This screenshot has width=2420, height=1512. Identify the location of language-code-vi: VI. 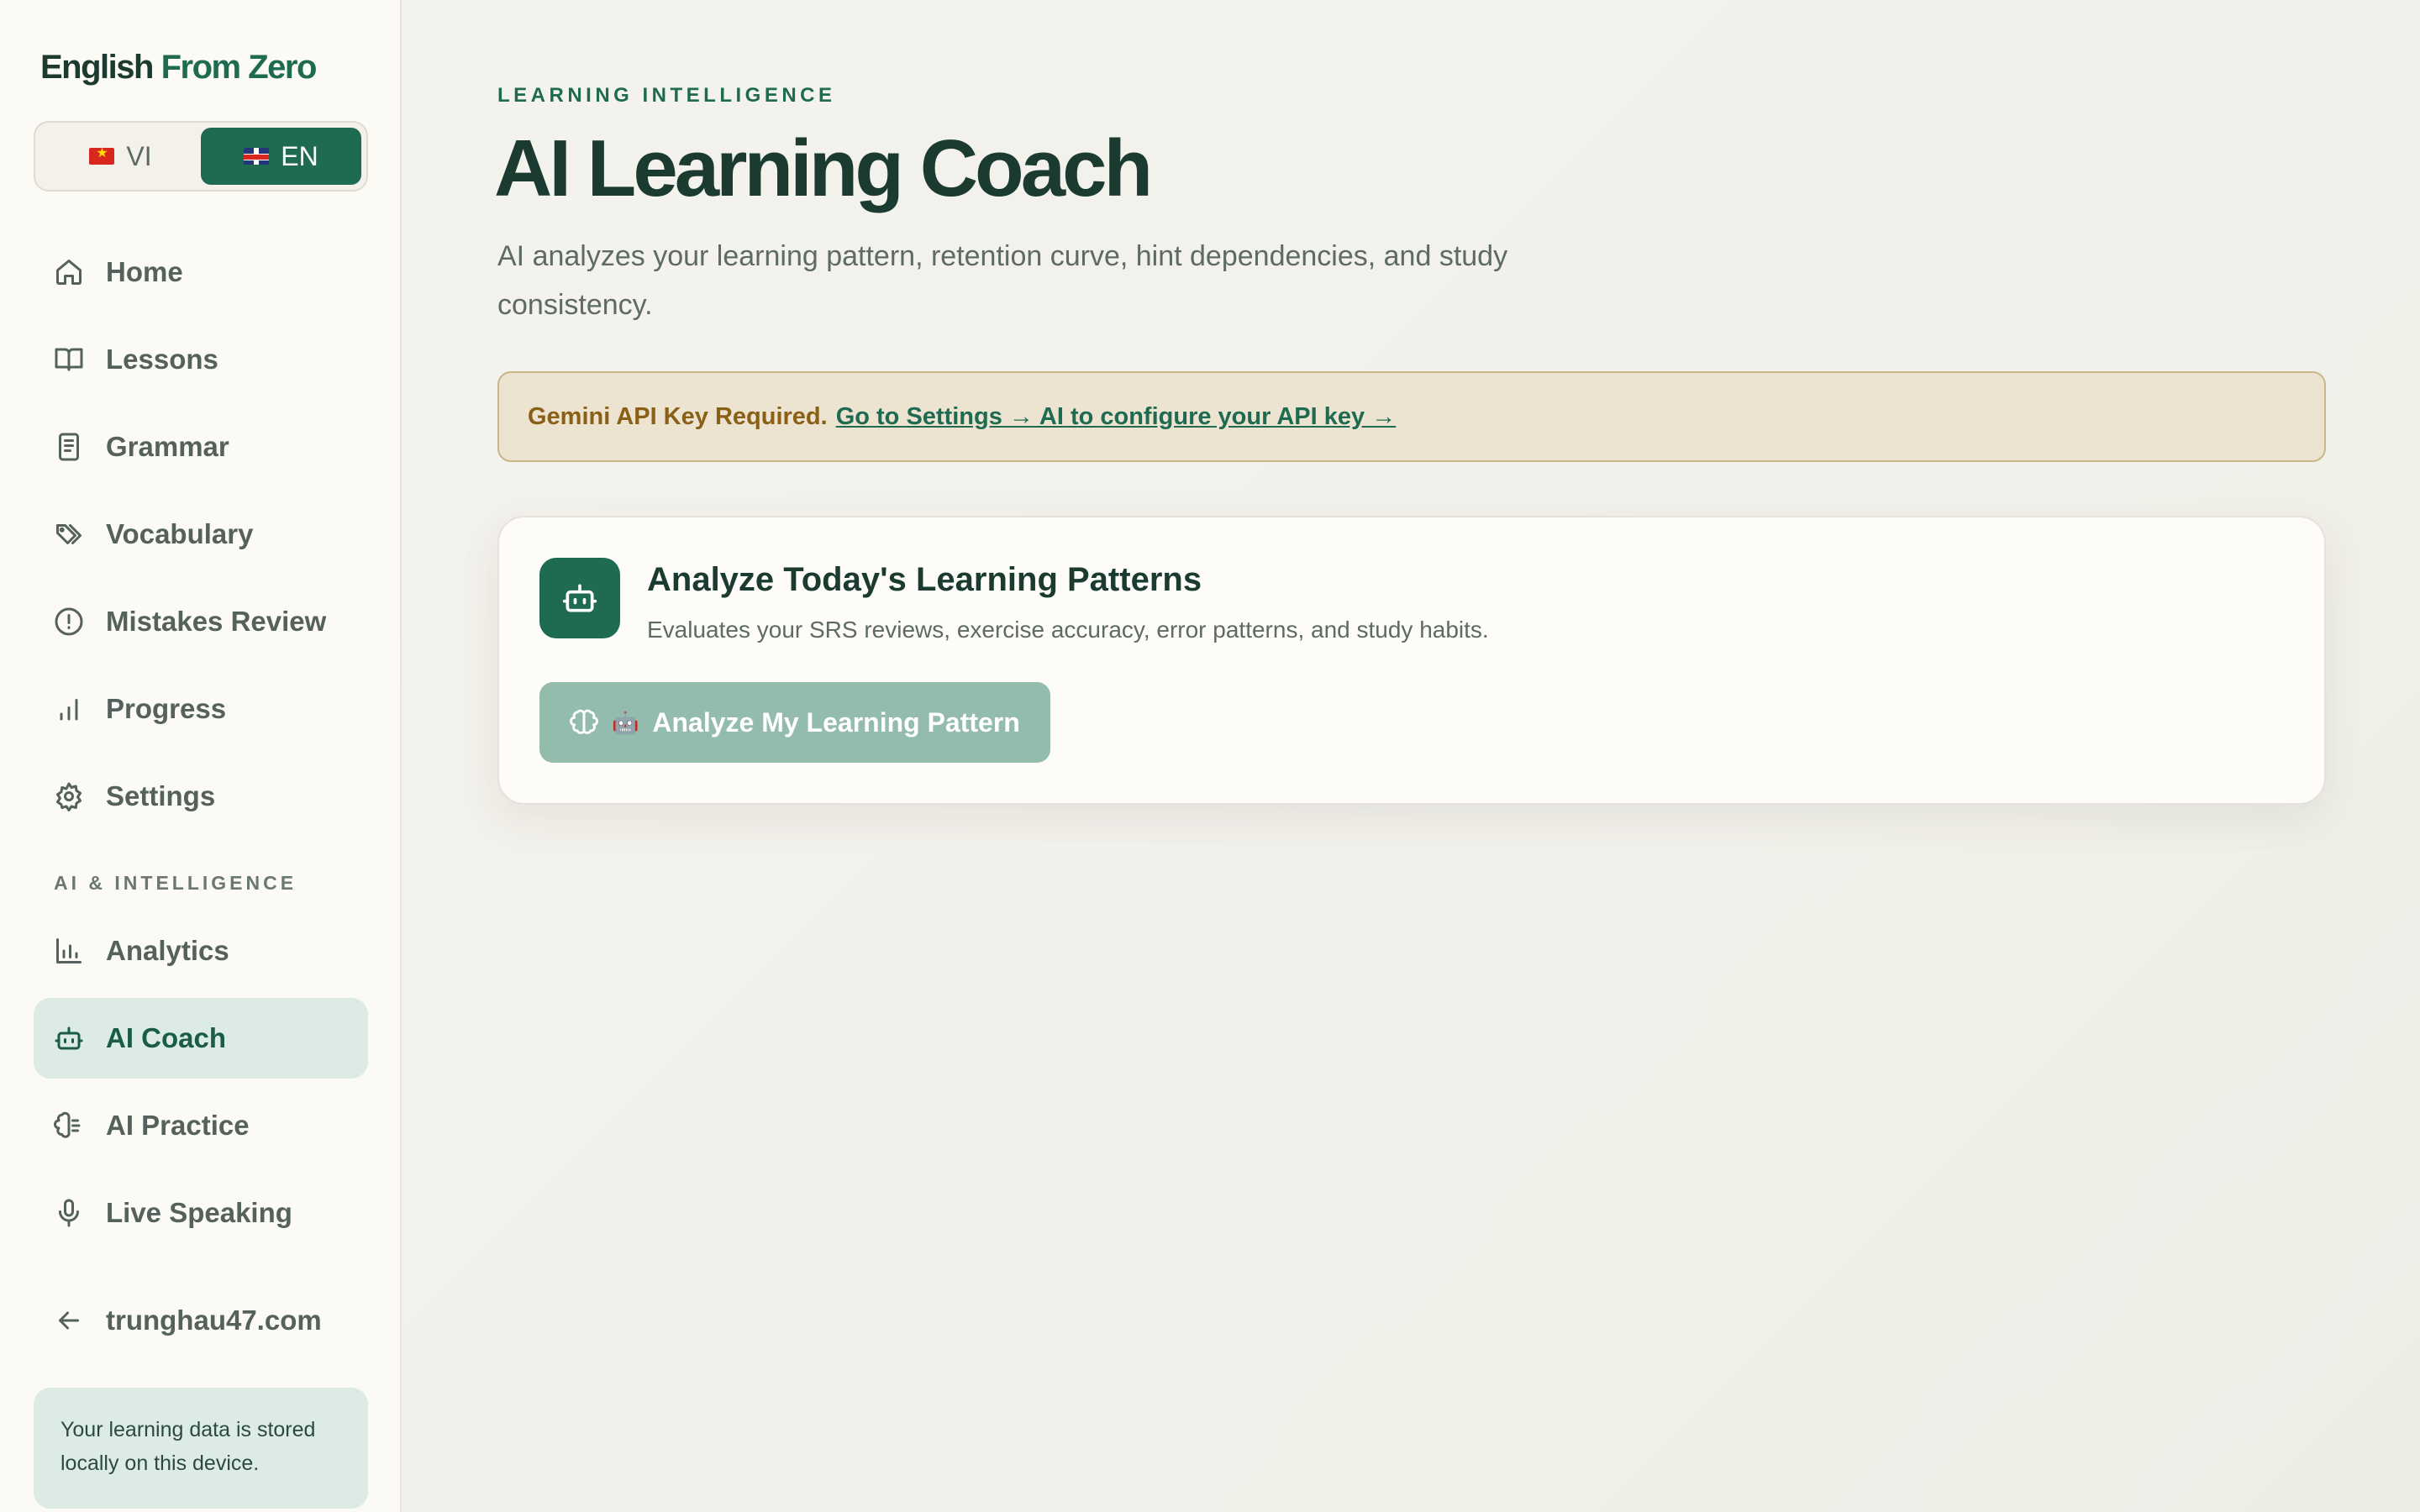
(139, 155).